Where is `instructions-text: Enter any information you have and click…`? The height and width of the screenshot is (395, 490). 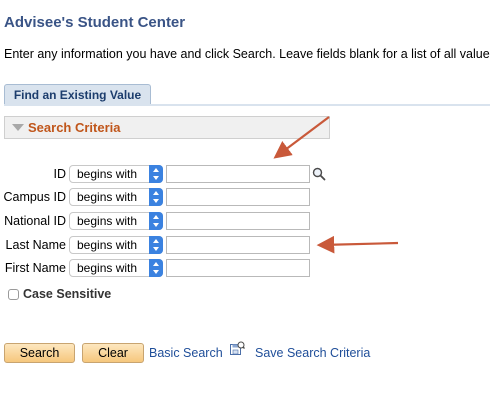
instructions-text: Enter any information you have and click… is located at coordinates (247, 54).